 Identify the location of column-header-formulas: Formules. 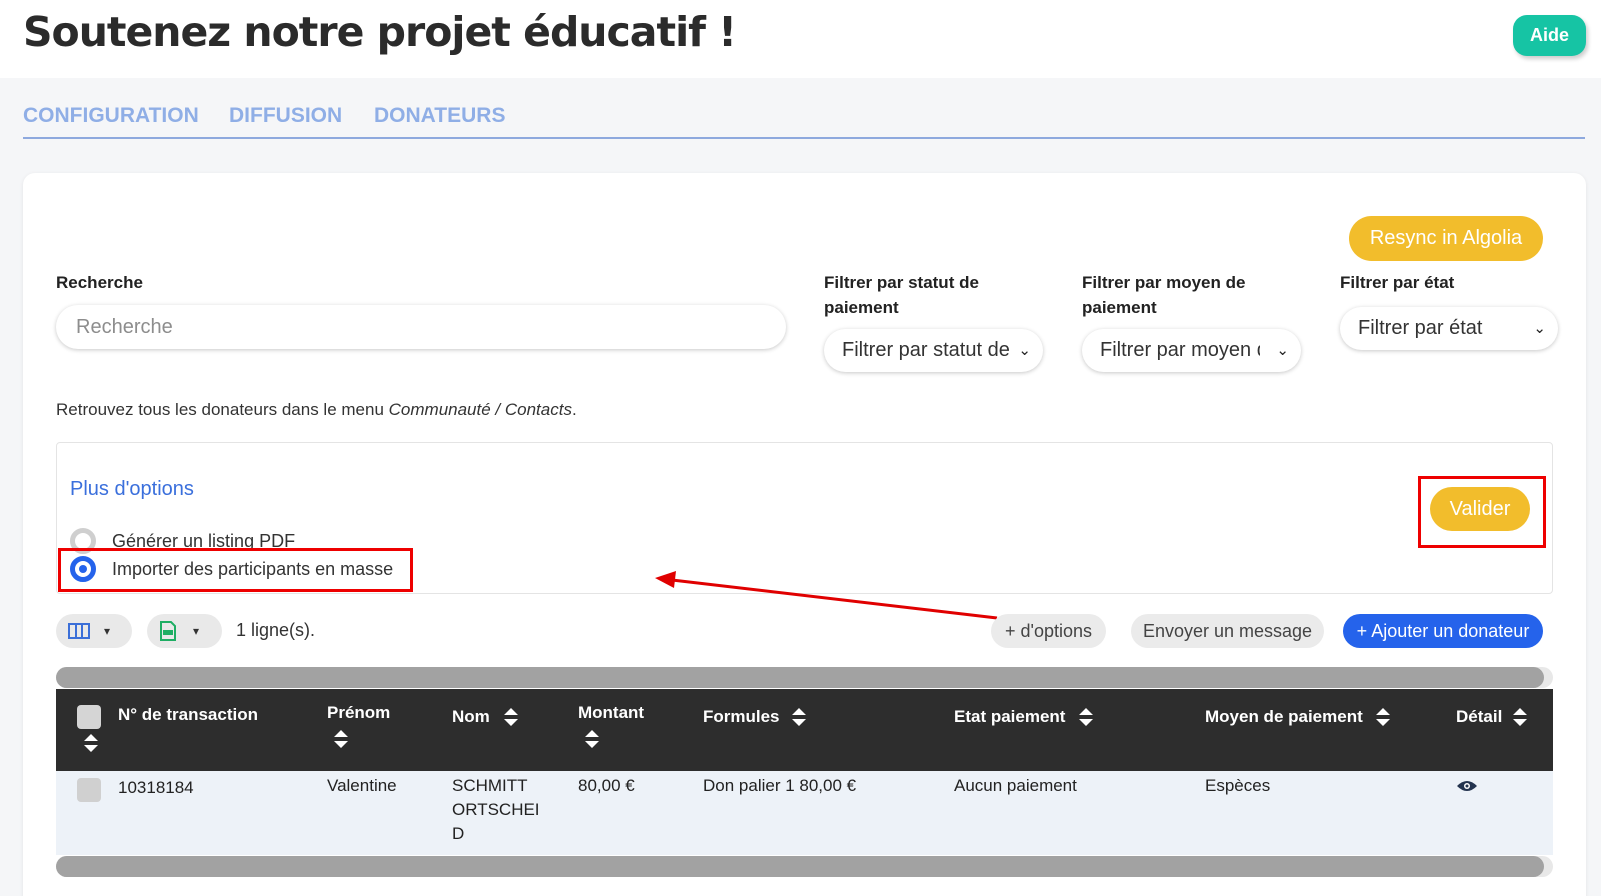
(741, 717).